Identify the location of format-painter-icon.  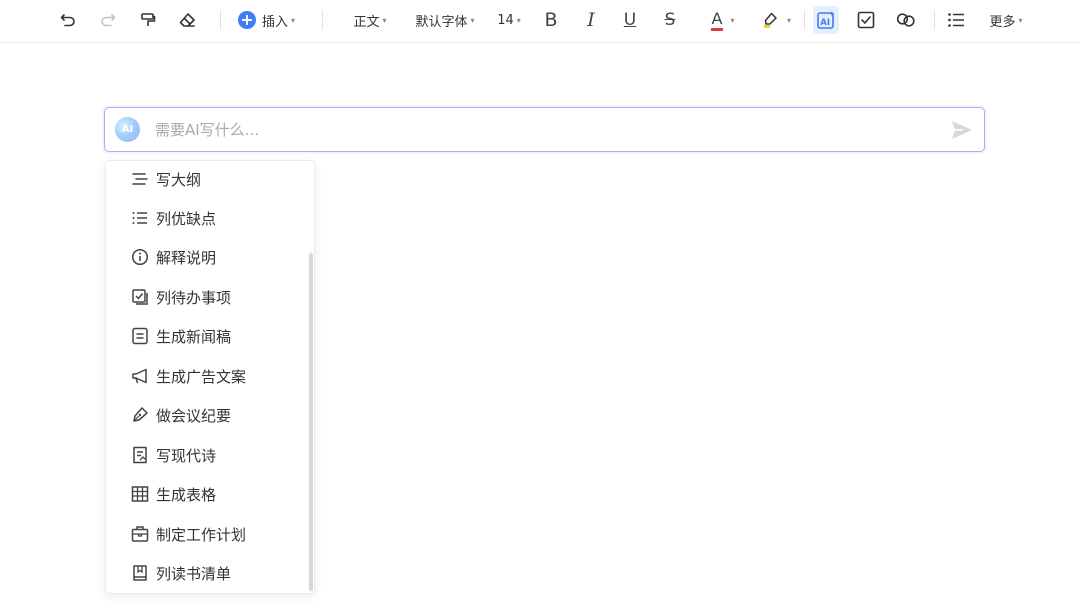
(148, 20).